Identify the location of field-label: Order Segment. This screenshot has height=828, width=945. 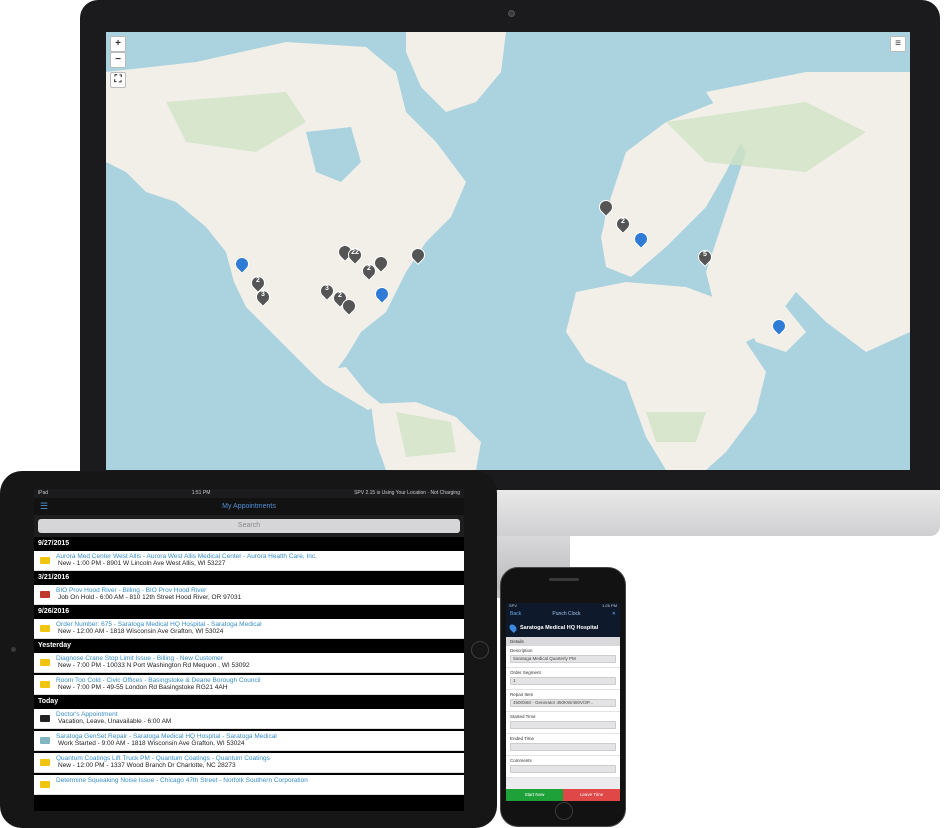
(525, 672).